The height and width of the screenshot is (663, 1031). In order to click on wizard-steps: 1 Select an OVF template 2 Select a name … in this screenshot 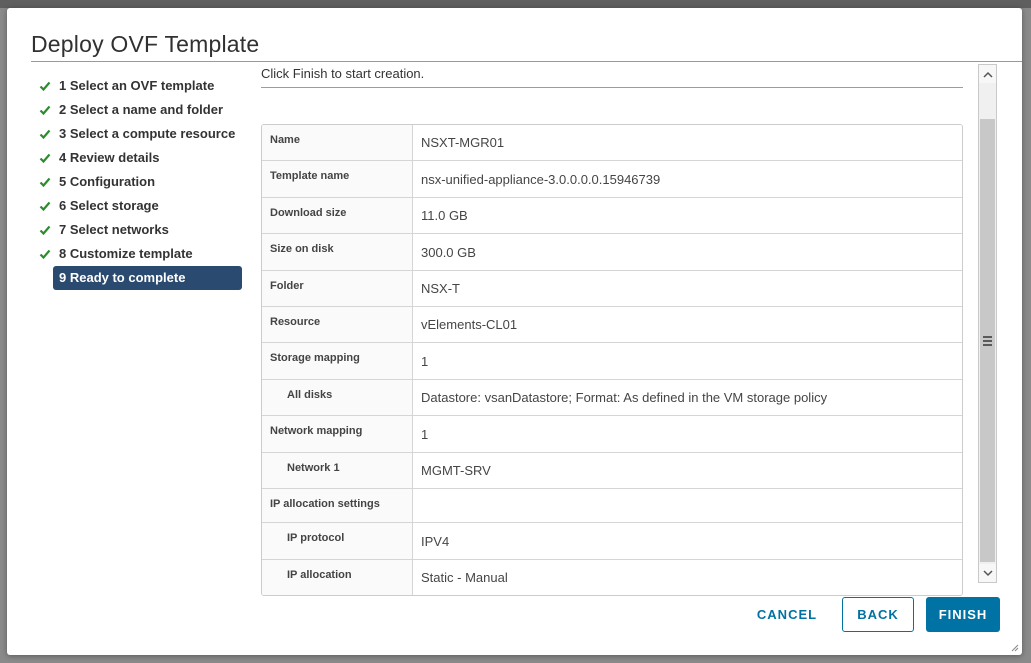, I will do `click(142, 182)`.